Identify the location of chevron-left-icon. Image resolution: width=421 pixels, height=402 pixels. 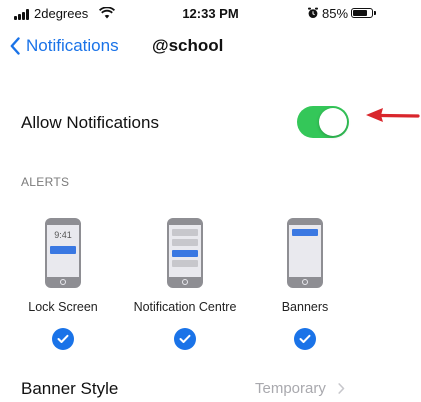
(15, 46).